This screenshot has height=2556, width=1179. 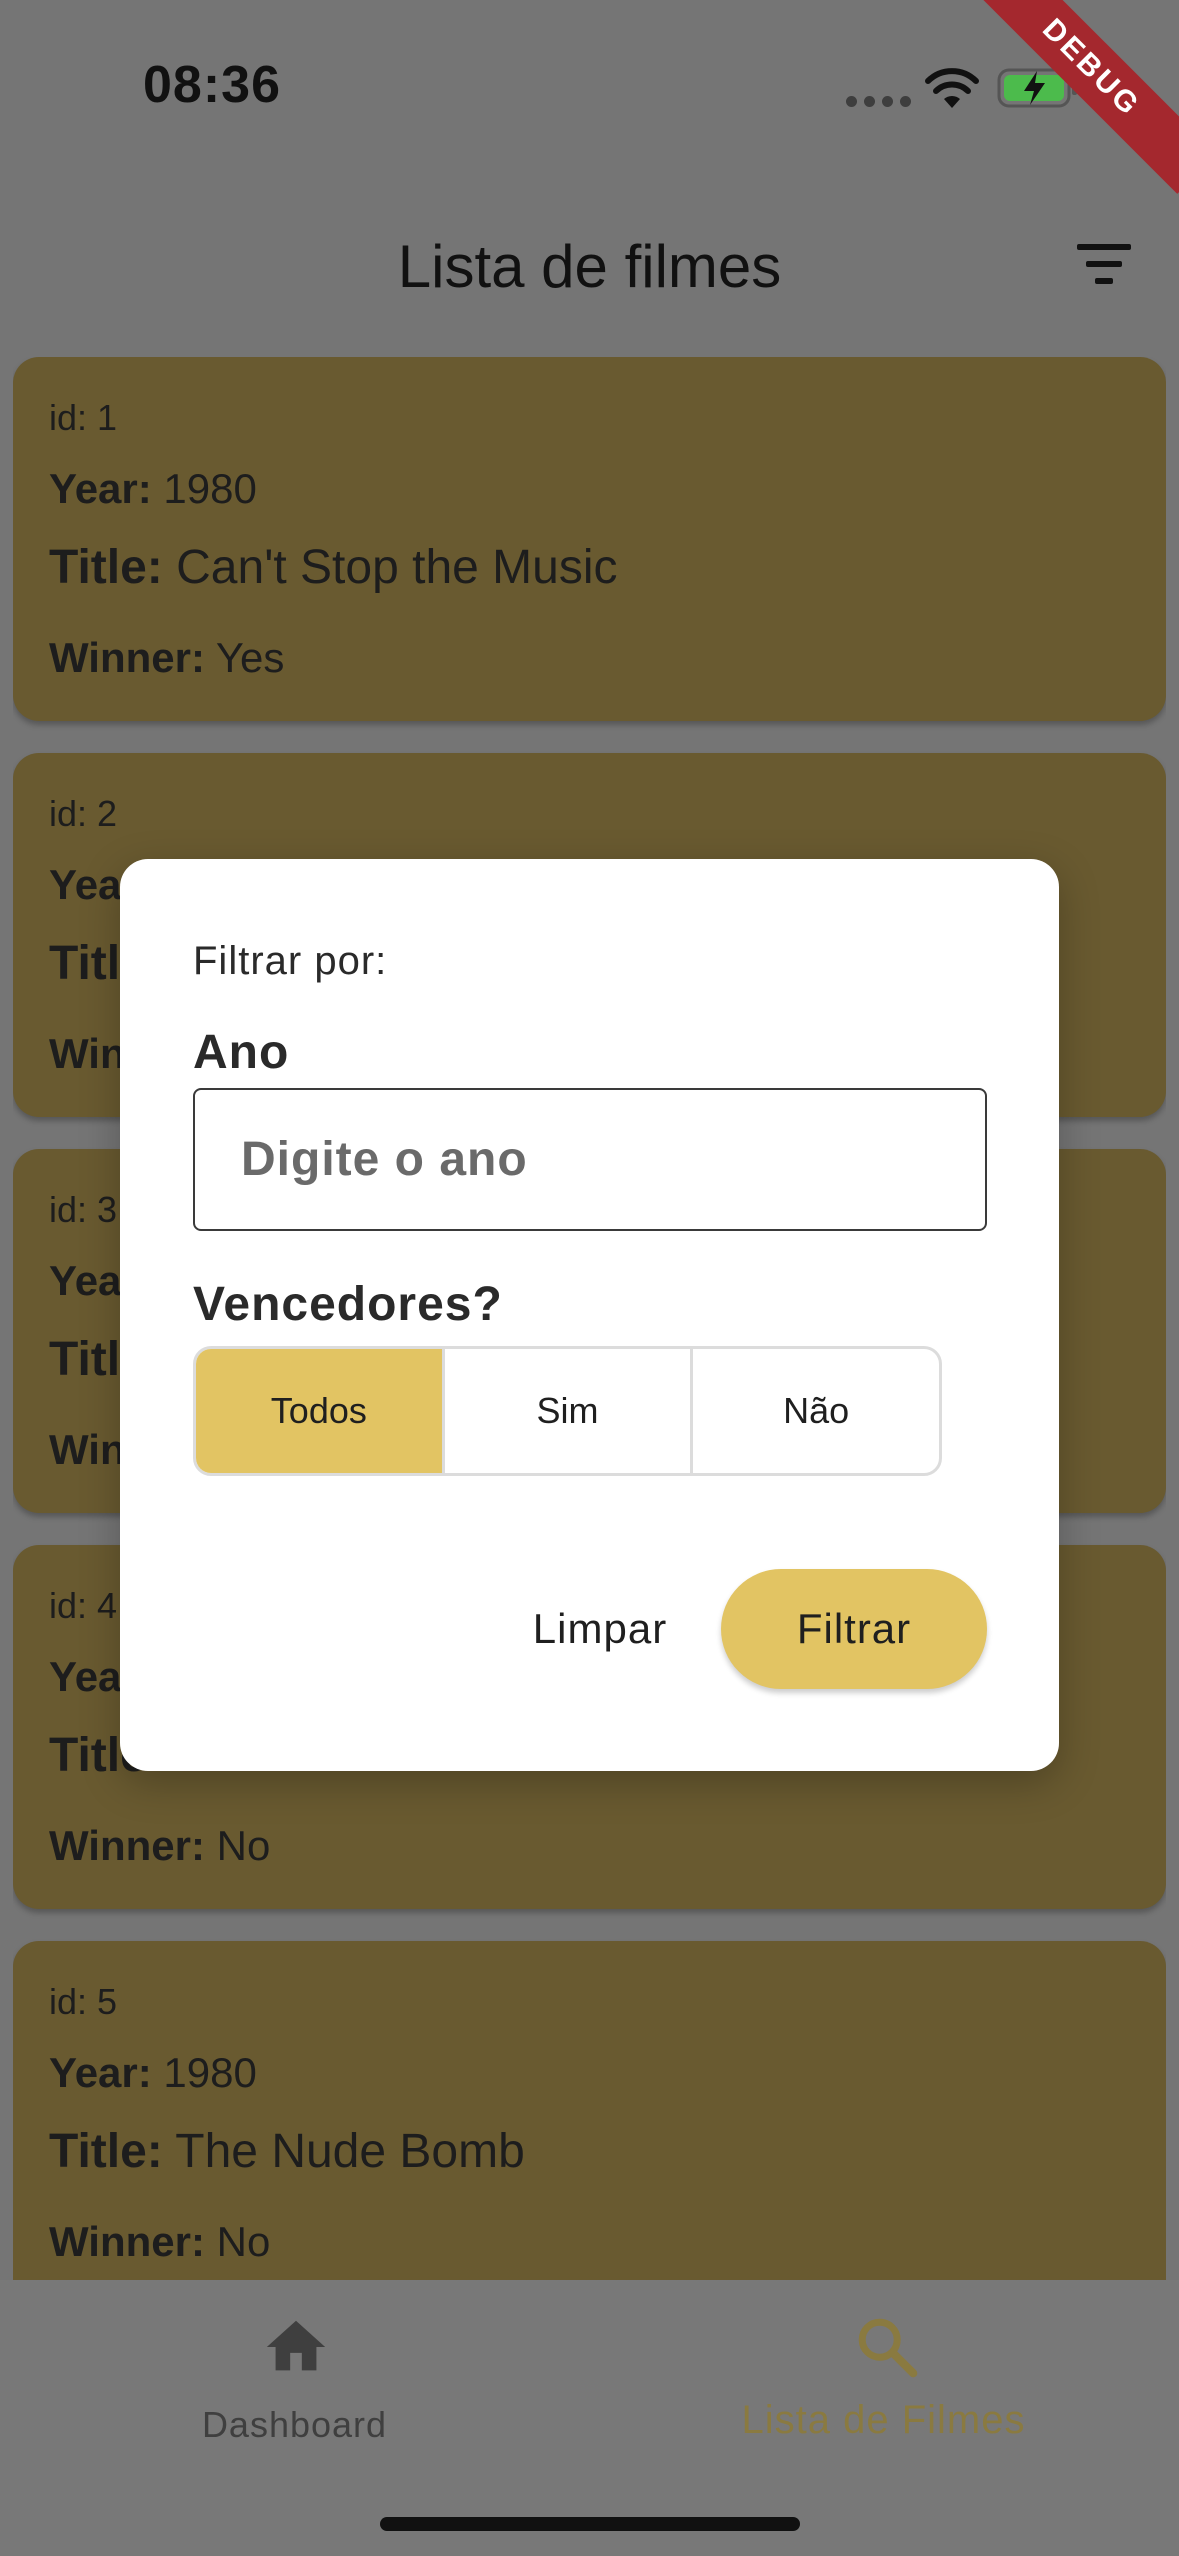 I want to click on nav-label-movie-list: Lista de Filmes, so click(x=883, y=2420).